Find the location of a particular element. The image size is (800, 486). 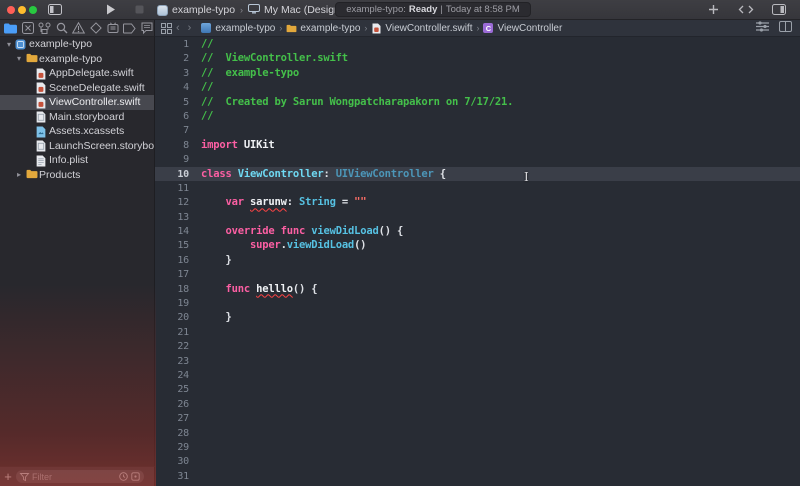

code-line-28: 28 is located at coordinates (477, 433).